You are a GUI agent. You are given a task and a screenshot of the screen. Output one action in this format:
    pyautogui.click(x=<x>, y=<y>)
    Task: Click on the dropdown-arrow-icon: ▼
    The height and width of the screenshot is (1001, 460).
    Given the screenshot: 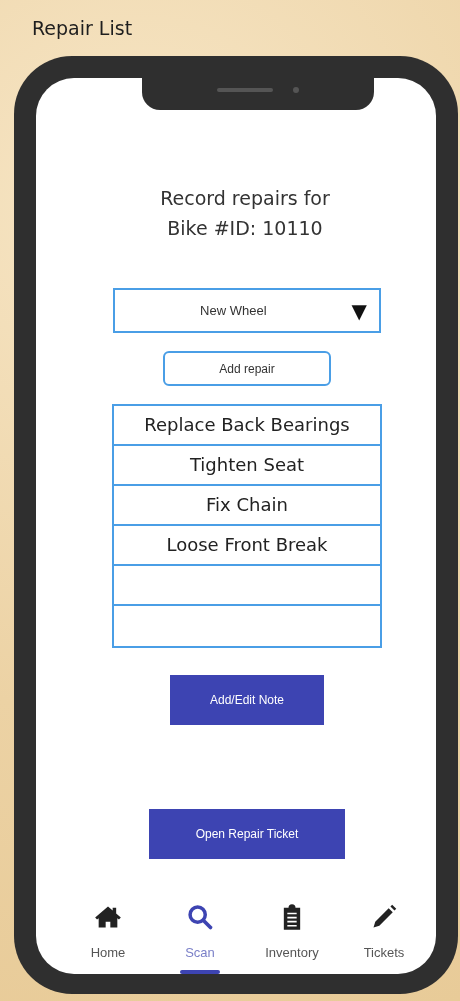 What is the action you would take?
    pyautogui.click(x=359, y=310)
    